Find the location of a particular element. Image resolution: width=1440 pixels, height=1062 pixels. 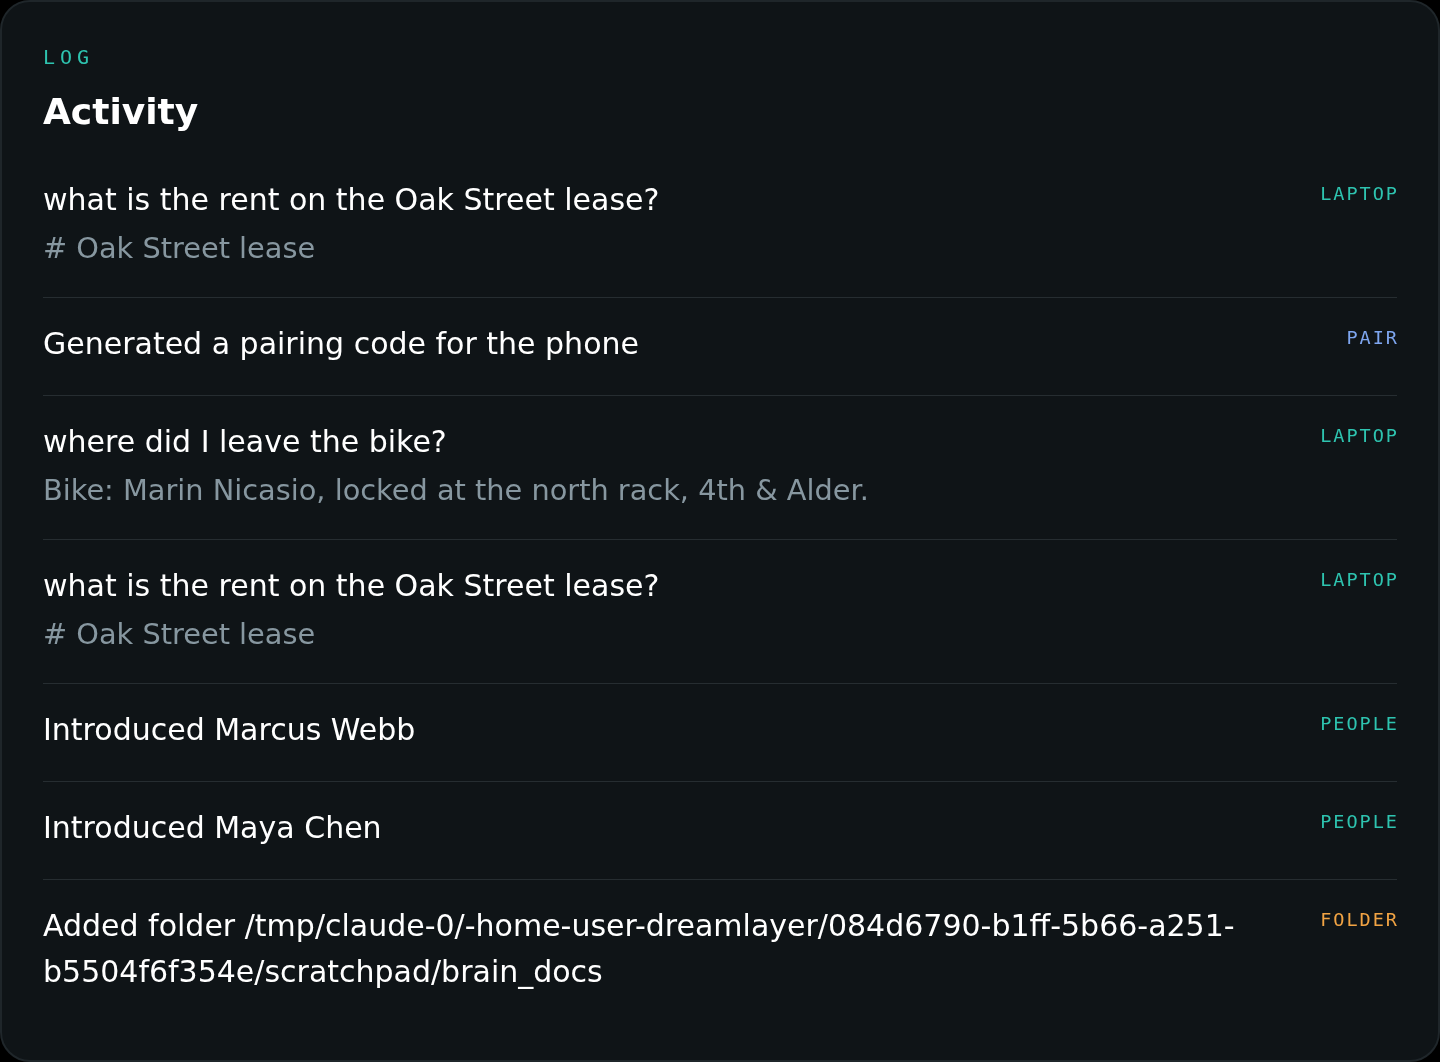

activity-detail: Bike: Marin Nicasio, locked at the north rack, 4th & Alder. is located at coordinates (456, 490).